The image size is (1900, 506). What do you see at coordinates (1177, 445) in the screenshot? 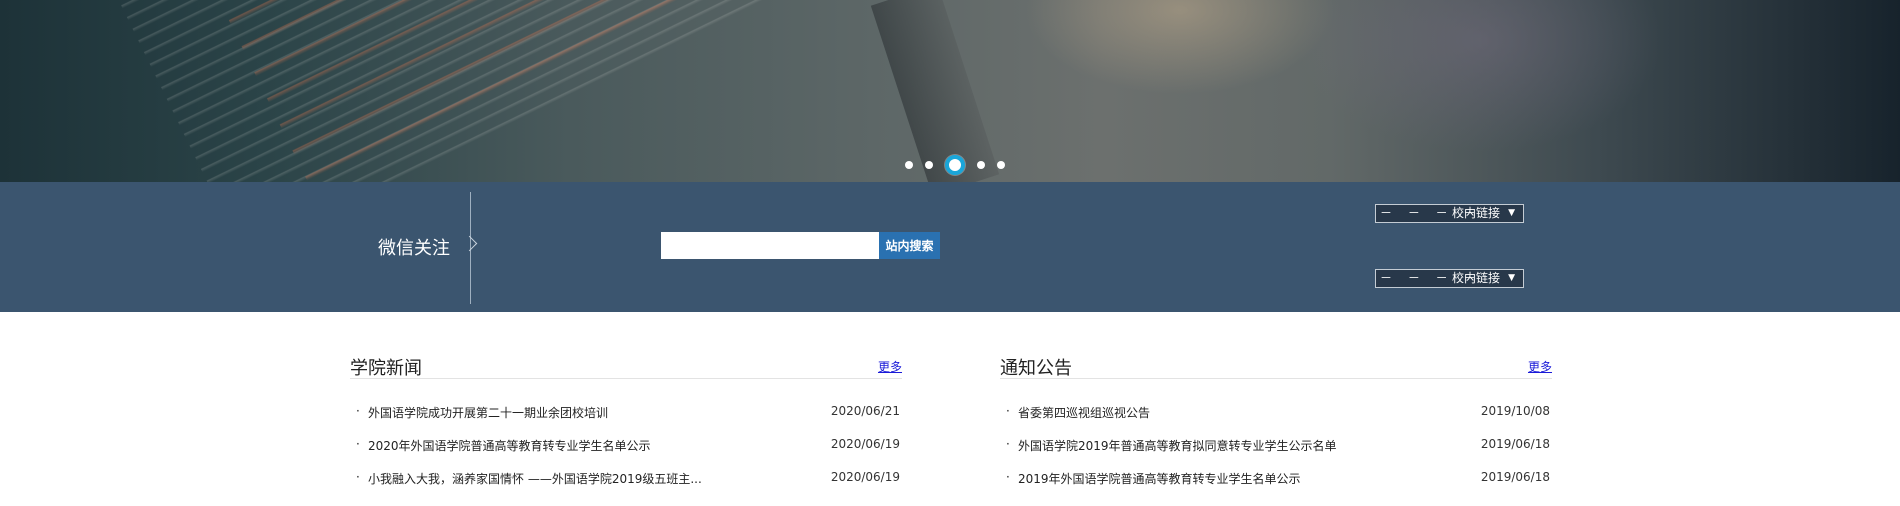
I see `item-title: 外国语学院2019年普通高等教育拟同意转专业学生公示名单` at bounding box center [1177, 445].